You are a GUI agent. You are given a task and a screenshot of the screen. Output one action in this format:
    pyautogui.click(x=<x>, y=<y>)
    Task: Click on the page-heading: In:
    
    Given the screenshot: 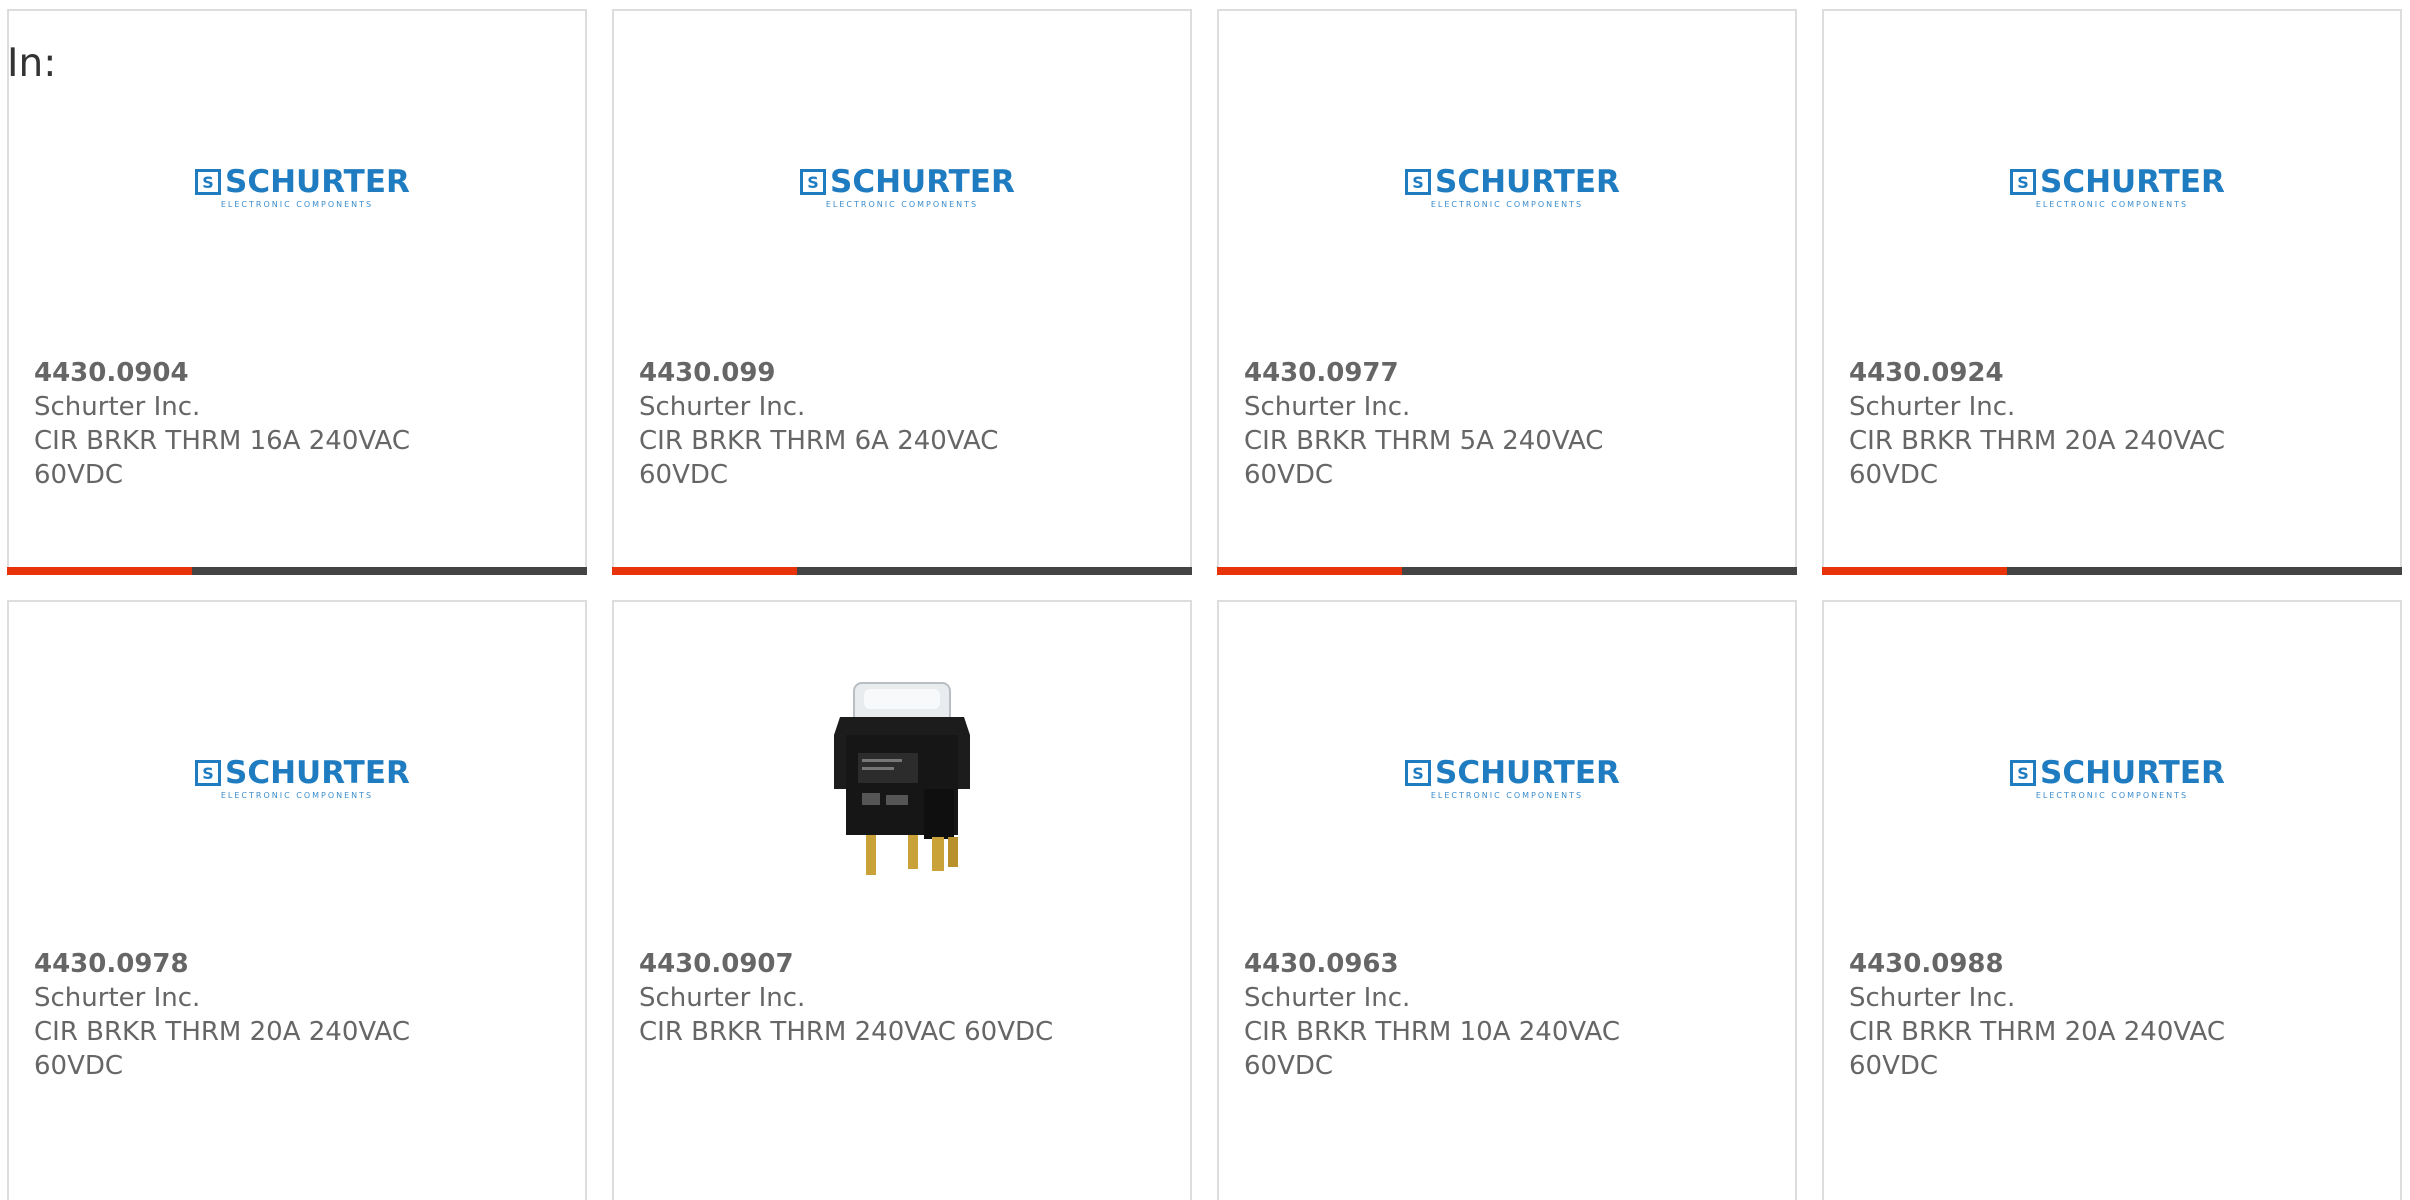 What is the action you would take?
    pyautogui.click(x=32, y=63)
    